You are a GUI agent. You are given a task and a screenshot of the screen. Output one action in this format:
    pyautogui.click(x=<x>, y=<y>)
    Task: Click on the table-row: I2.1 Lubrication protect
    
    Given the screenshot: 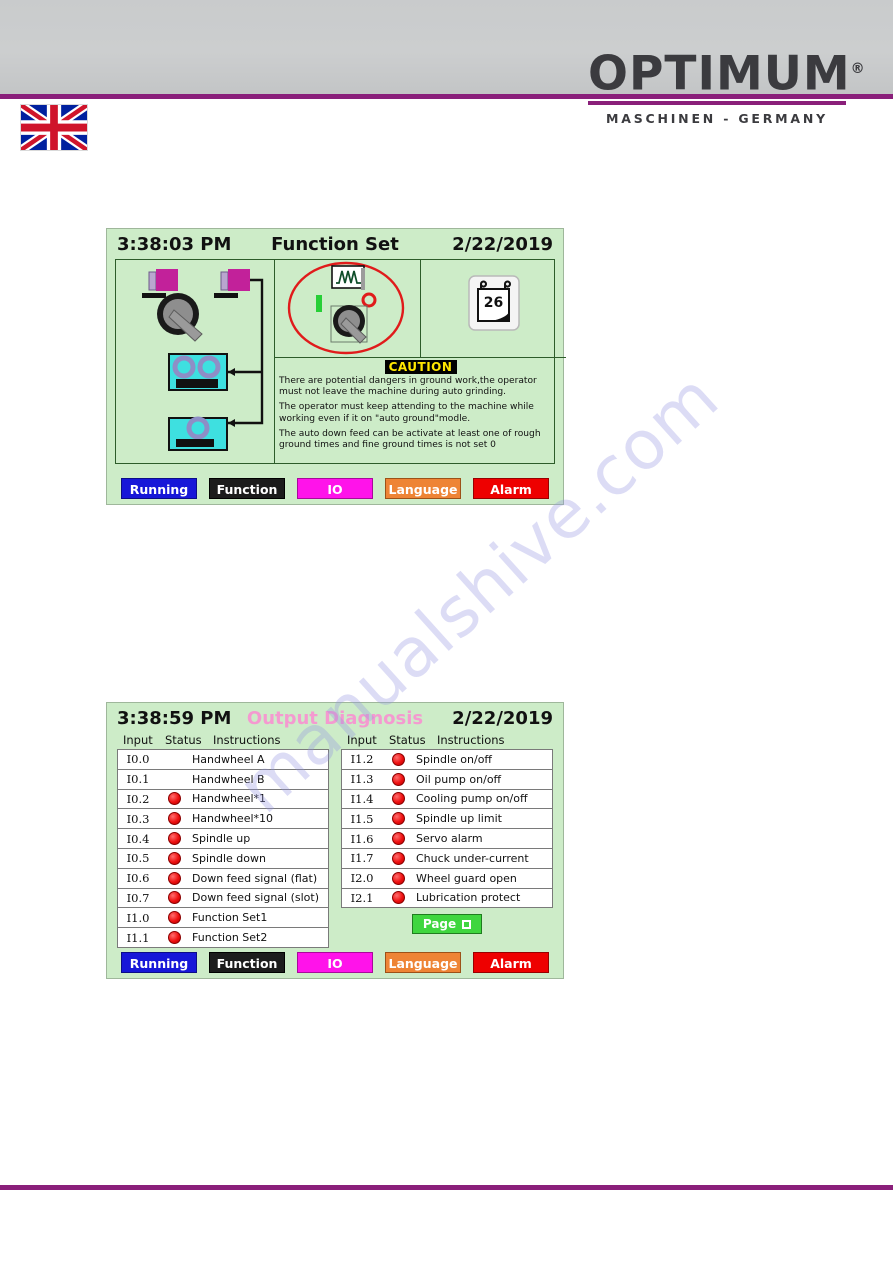 What is the action you would take?
    pyautogui.click(x=447, y=899)
    